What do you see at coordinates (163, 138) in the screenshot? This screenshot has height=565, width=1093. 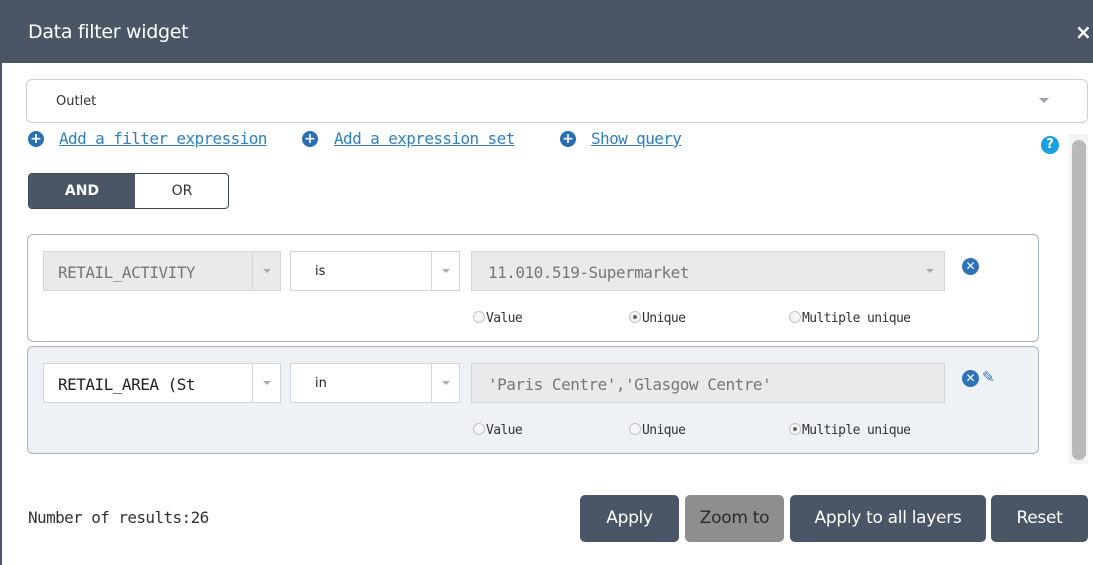 I see `add-filter-expression-link: Add a filter expression` at bounding box center [163, 138].